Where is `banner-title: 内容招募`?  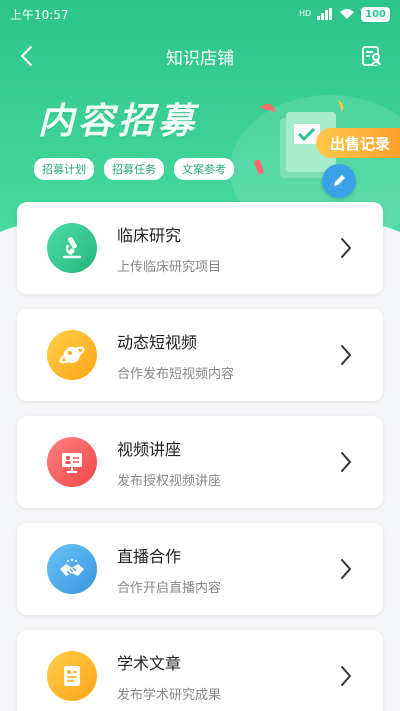 banner-title: 内容招募 is located at coordinates (118, 121).